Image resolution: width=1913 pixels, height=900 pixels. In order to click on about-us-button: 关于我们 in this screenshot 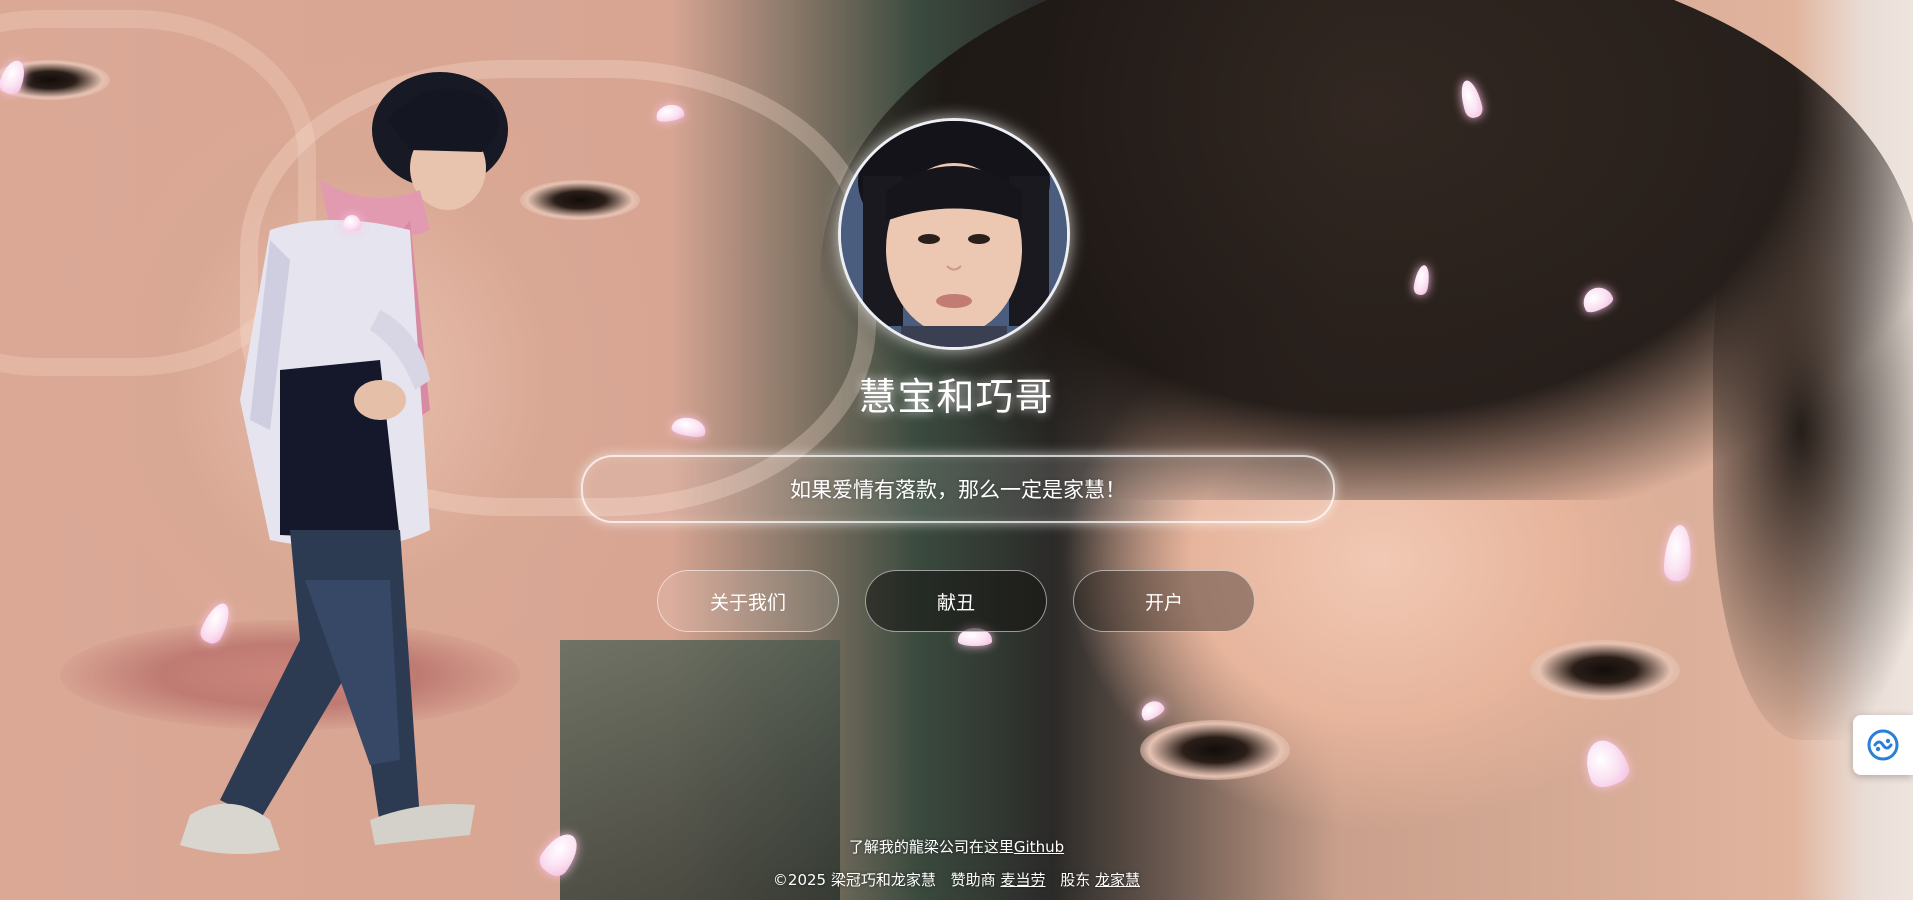, I will do `click(748, 601)`.